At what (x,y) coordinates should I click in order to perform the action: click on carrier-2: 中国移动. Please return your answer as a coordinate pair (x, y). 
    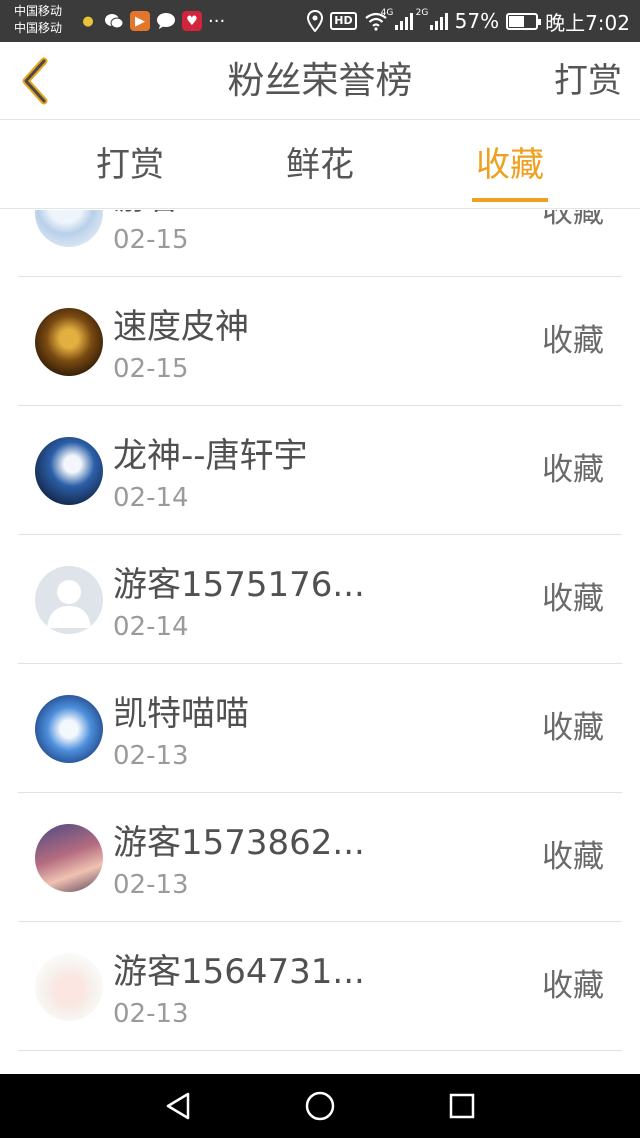
    Looking at the image, I should click on (38, 28).